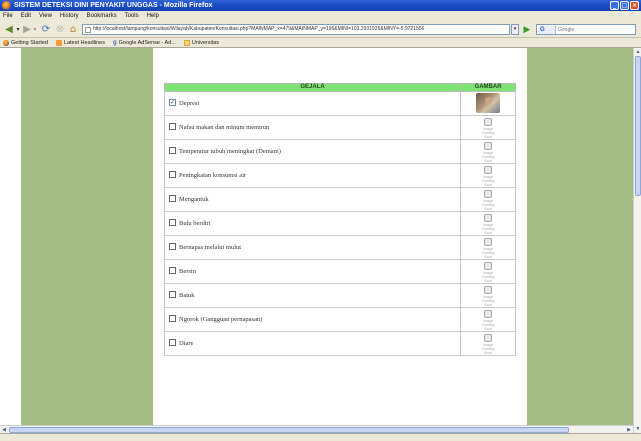  What do you see at coordinates (45, 16) in the screenshot?
I see `menu-view: View` at bounding box center [45, 16].